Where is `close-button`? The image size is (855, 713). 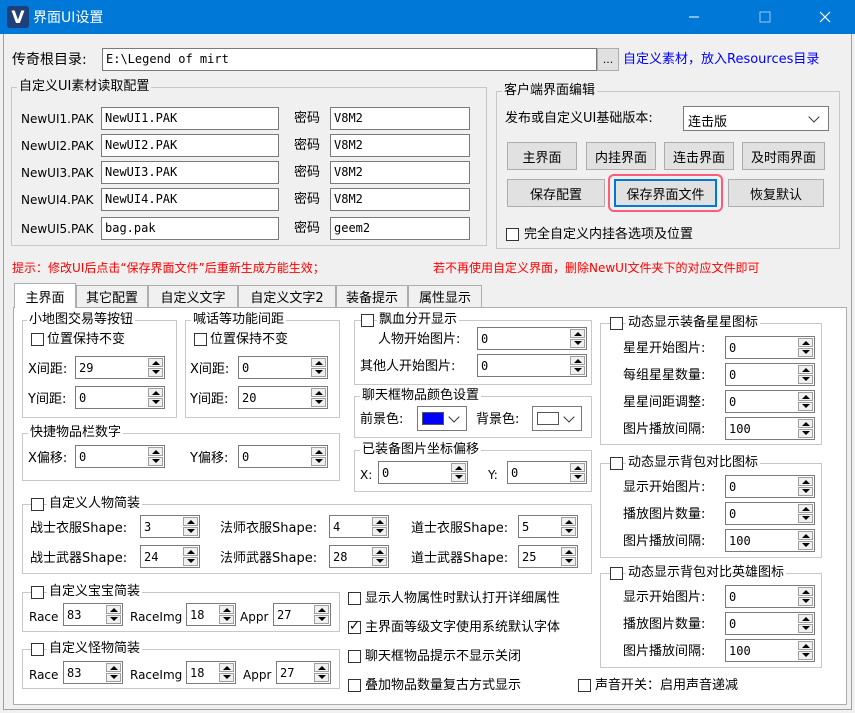
close-button is located at coordinates (825, 17).